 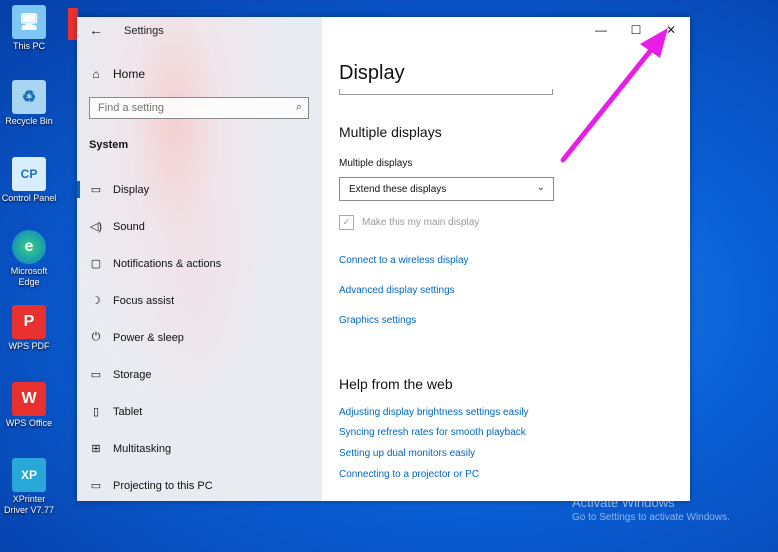 What do you see at coordinates (29, 399) in the screenshot?
I see `wps-office-icon: W` at bounding box center [29, 399].